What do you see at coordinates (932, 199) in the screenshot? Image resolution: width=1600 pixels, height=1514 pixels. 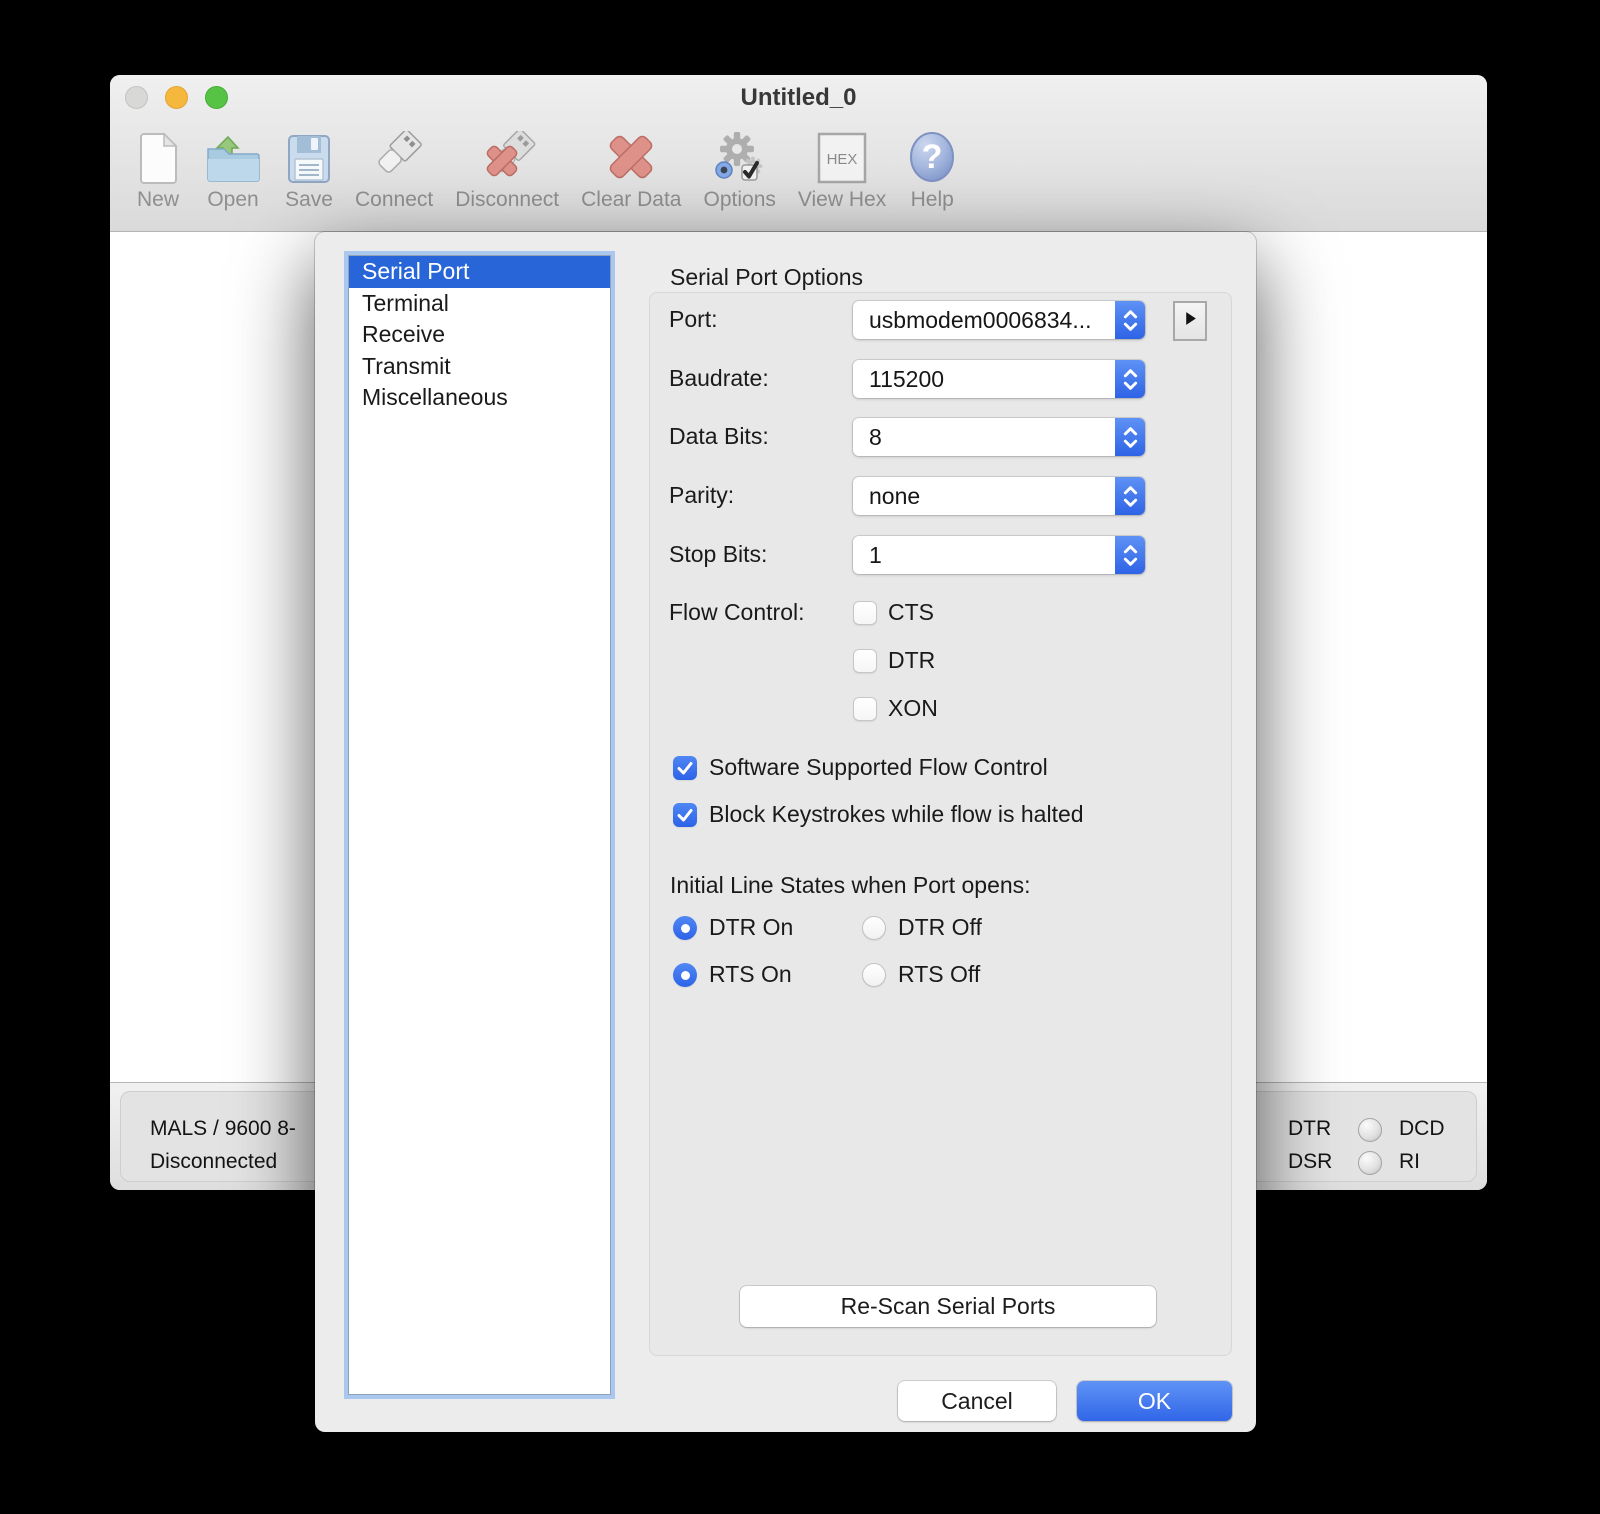 I see `toolbar-label: Help` at bounding box center [932, 199].